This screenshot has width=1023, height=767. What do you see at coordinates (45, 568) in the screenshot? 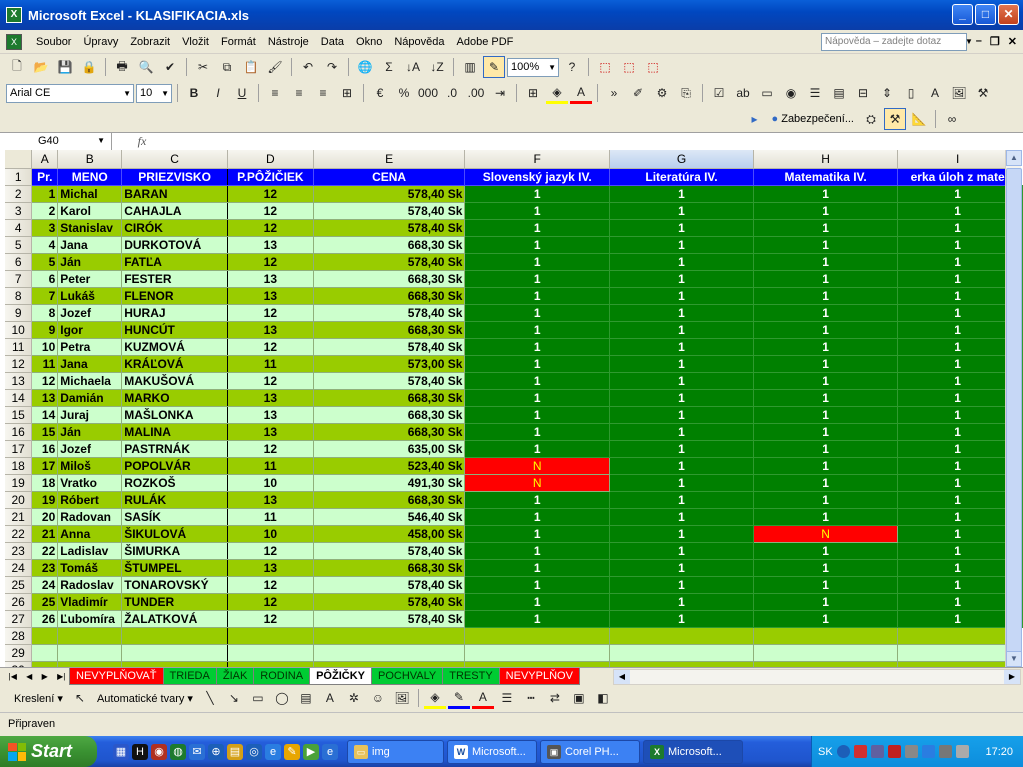
I see `cell-poradie: 23` at bounding box center [45, 568].